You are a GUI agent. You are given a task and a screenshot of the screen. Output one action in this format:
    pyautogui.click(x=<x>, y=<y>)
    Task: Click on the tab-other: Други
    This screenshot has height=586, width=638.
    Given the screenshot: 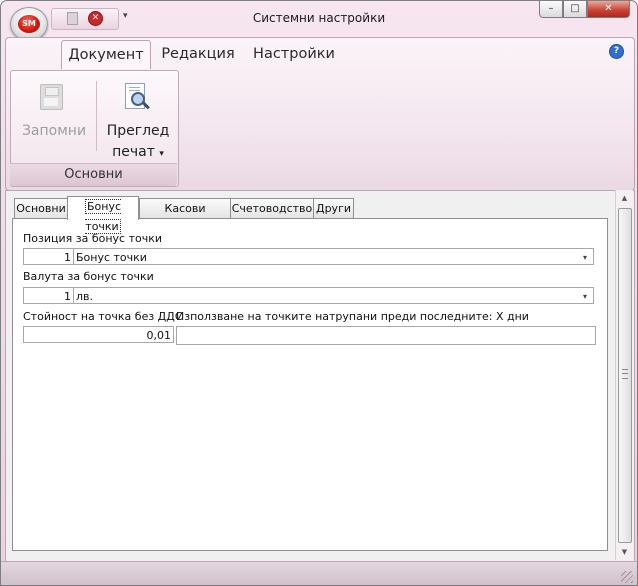 What is the action you would take?
    pyautogui.click(x=333, y=208)
    